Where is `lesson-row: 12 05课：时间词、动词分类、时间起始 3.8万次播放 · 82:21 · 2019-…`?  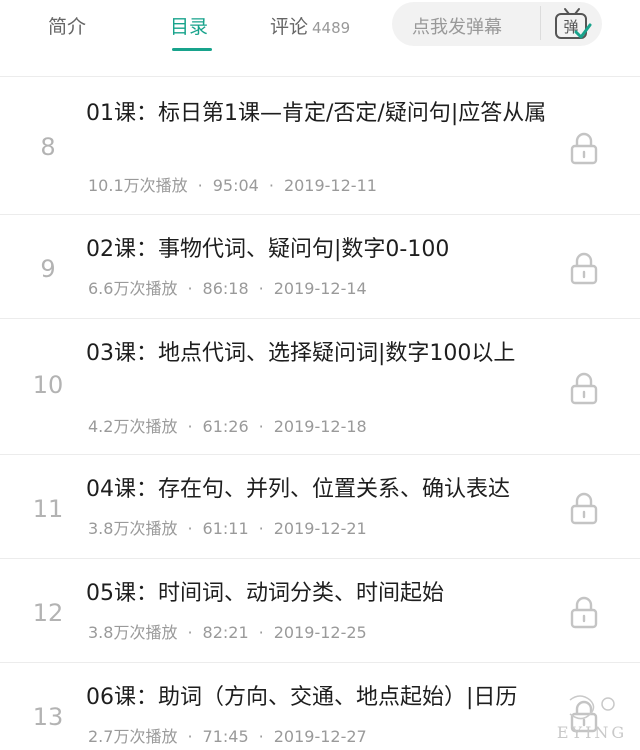
lesson-row: 12 05课：时间词、动词分类、时间起始 3.8万次播放 · 82:21 · 2019-… is located at coordinates (320, 610).